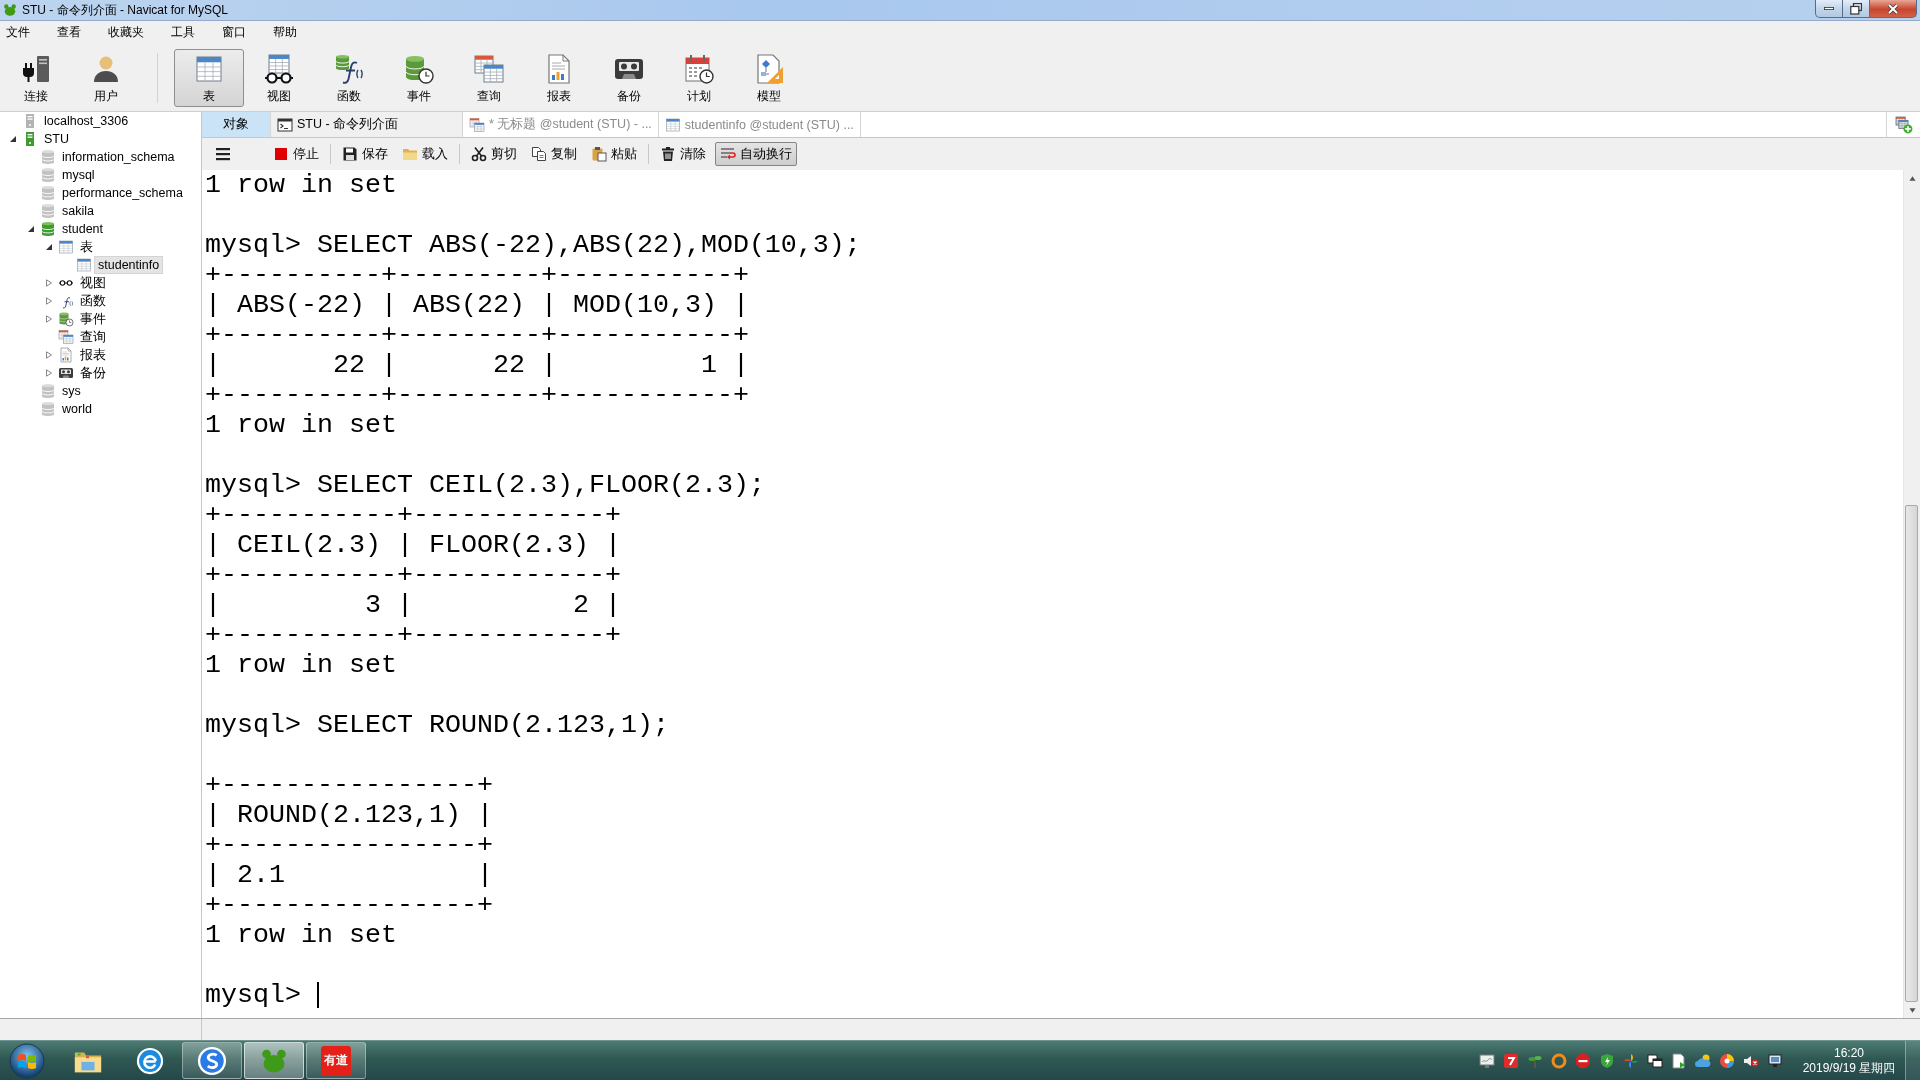 Image resolution: width=1920 pixels, height=1080 pixels. What do you see at coordinates (1607, 1060) in the screenshot?
I see `shield-icon` at bounding box center [1607, 1060].